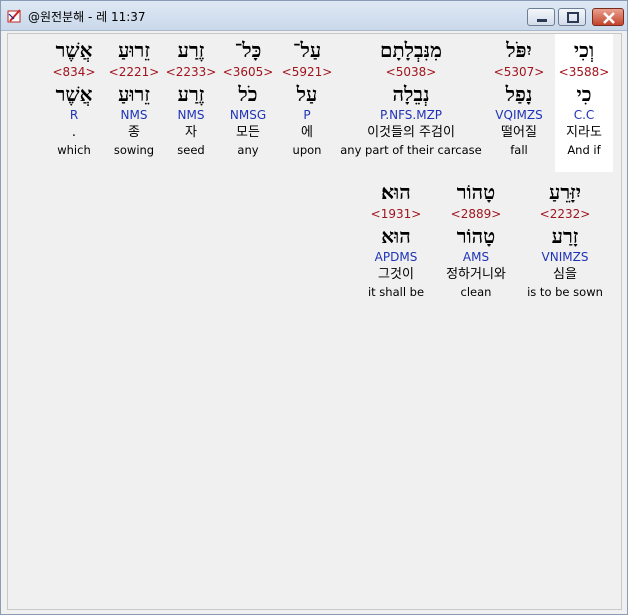 This screenshot has height=615, width=628. Describe the element at coordinates (476, 214) in the screenshot. I see `strong-number: <2889>` at that location.